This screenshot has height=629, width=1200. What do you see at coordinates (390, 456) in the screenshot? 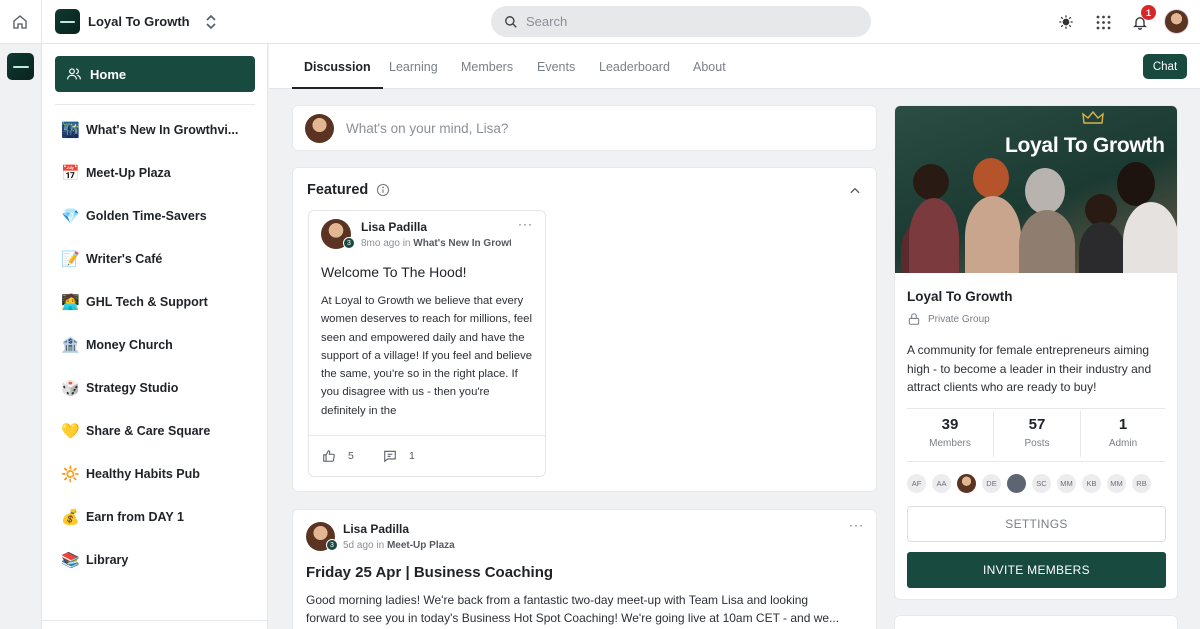
I see `comment-icon` at bounding box center [390, 456].